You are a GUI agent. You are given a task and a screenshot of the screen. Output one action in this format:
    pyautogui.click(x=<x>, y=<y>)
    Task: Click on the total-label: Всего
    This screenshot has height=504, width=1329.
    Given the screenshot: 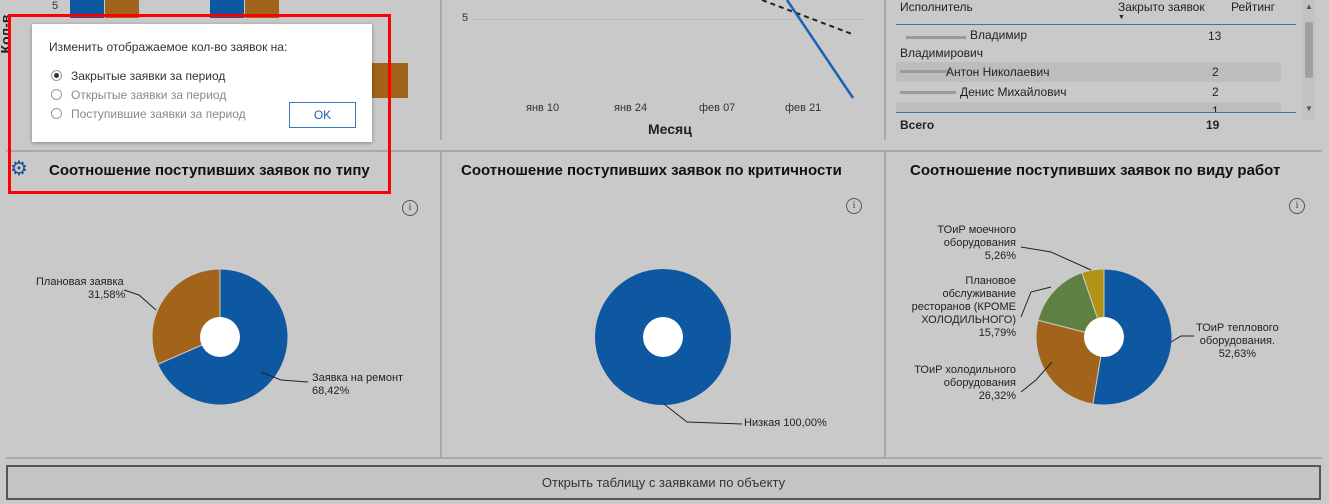 What is the action you would take?
    pyautogui.click(x=917, y=125)
    